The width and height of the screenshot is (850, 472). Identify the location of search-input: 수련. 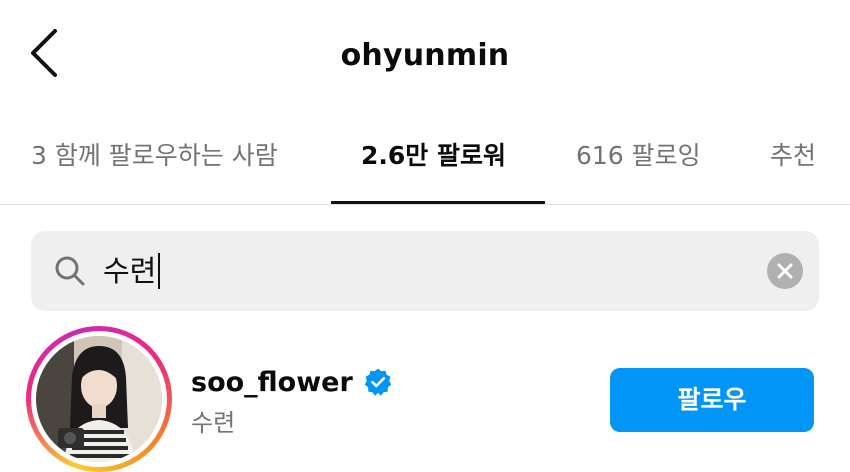
(132, 271).